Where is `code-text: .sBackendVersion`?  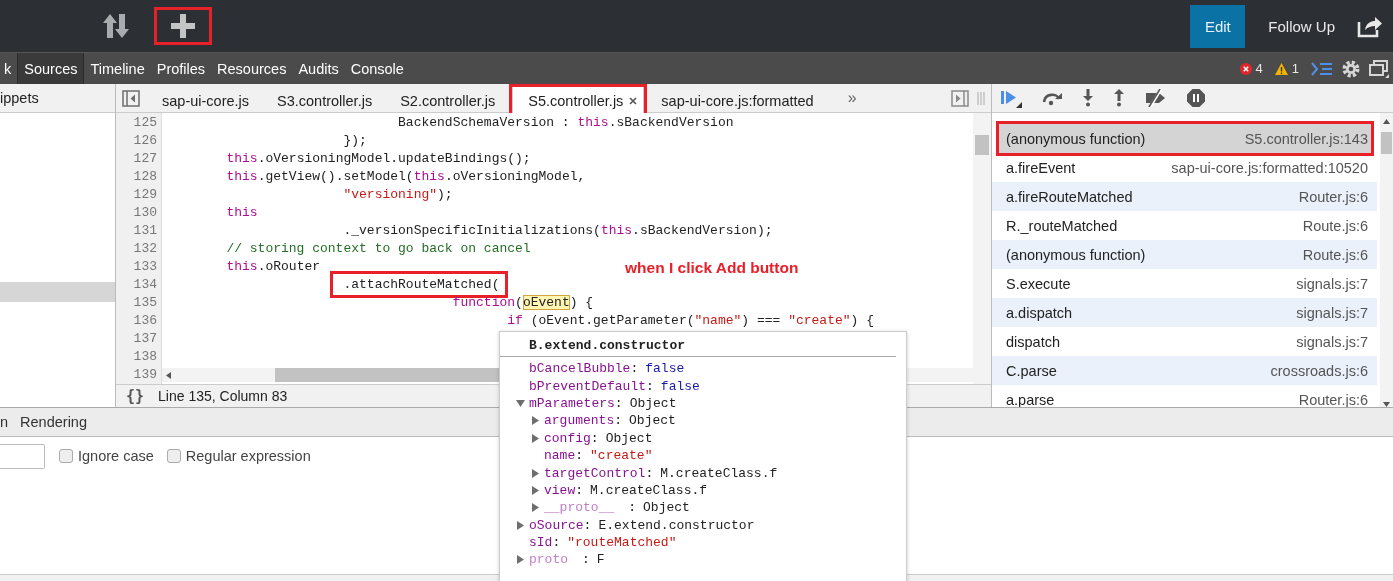
code-text: .sBackendVersion is located at coordinates (671, 122).